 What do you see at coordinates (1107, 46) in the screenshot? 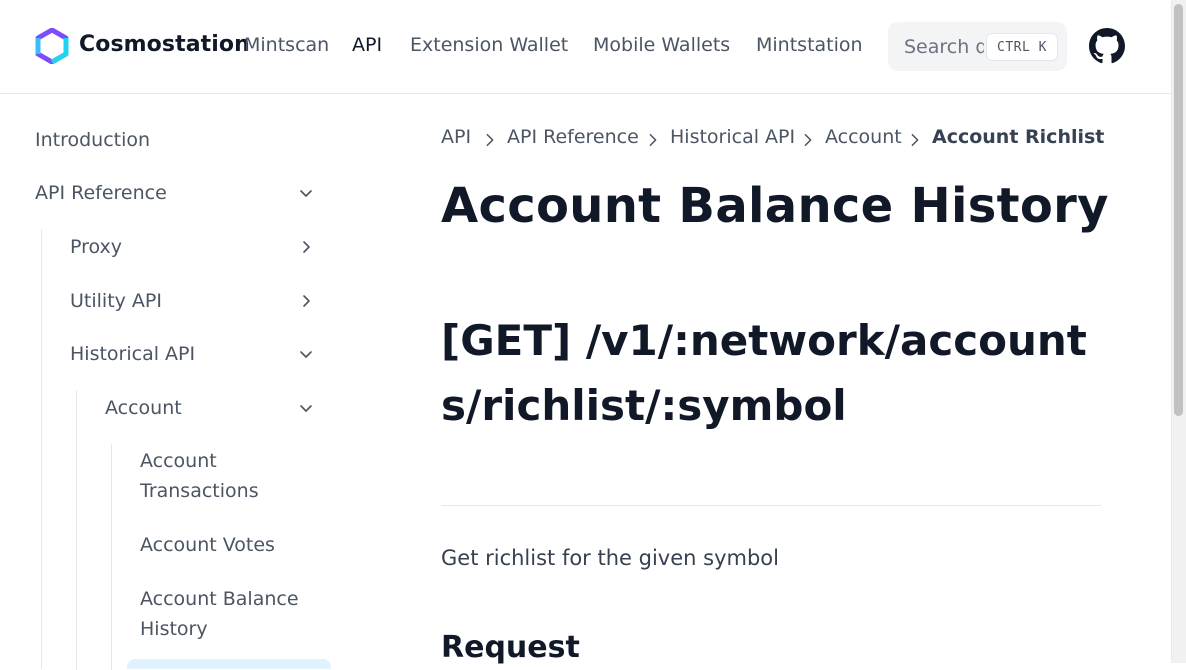
I see `github-icon` at bounding box center [1107, 46].